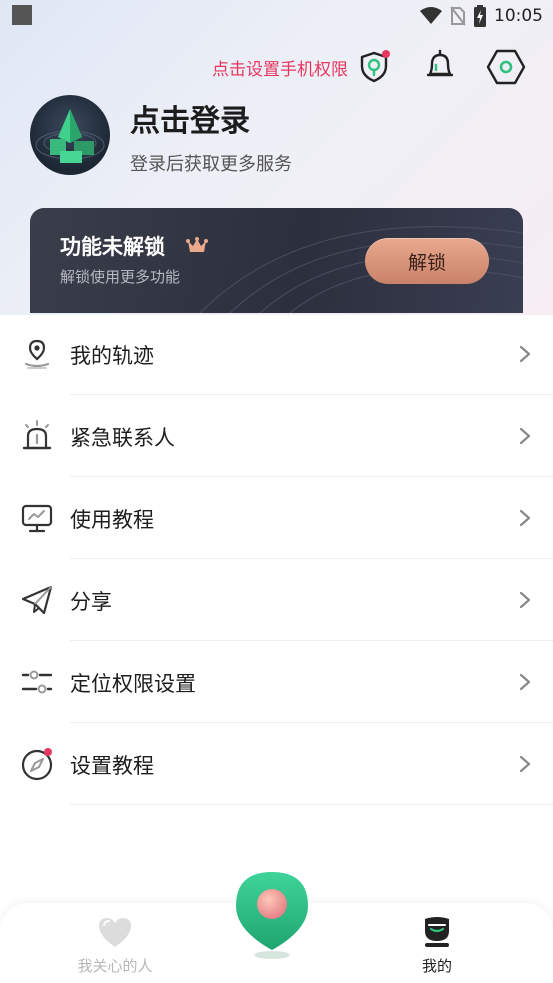 This screenshot has width=553, height=983. What do you see at coordinates (374, 67) in the screenshot?
I see `shield-location-icon` at bounding box center [374, 67].